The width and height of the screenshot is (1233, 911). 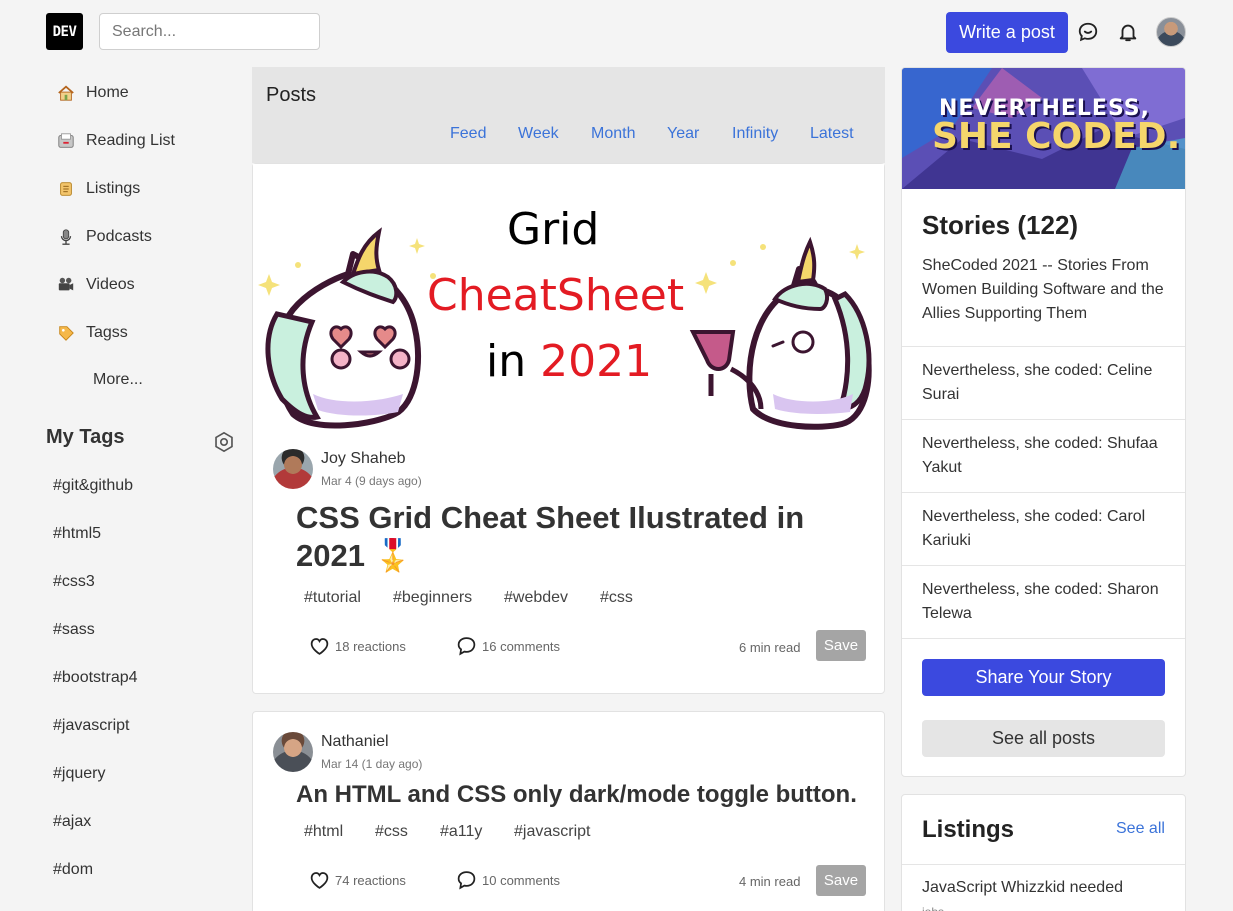 I want to click on post-tag: #html, so click(x=323, y=832).